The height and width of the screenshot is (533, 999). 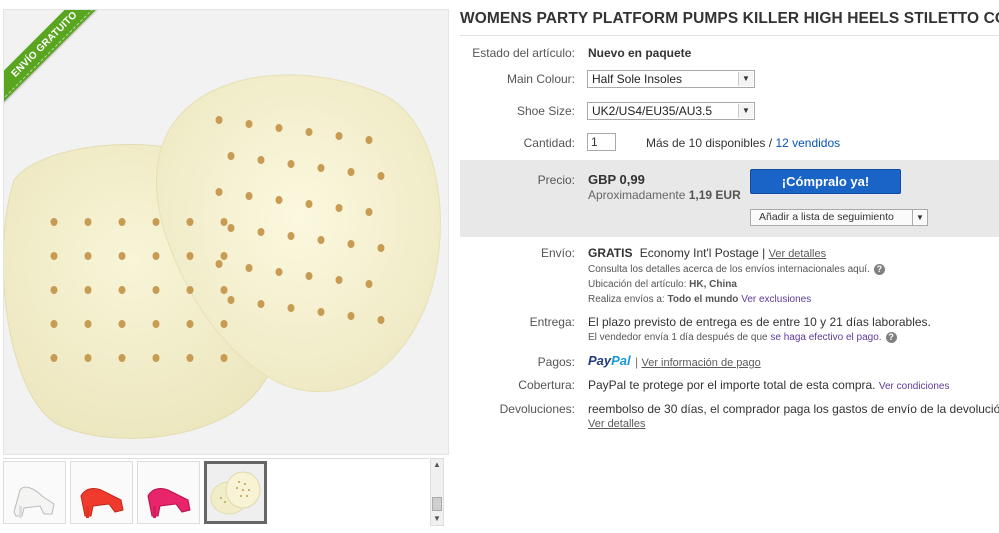 What do you see at coordinates (914, 386) in the screenshot?
I see `coverage-link: Ver condiciones` at bounding box center [914, 386].